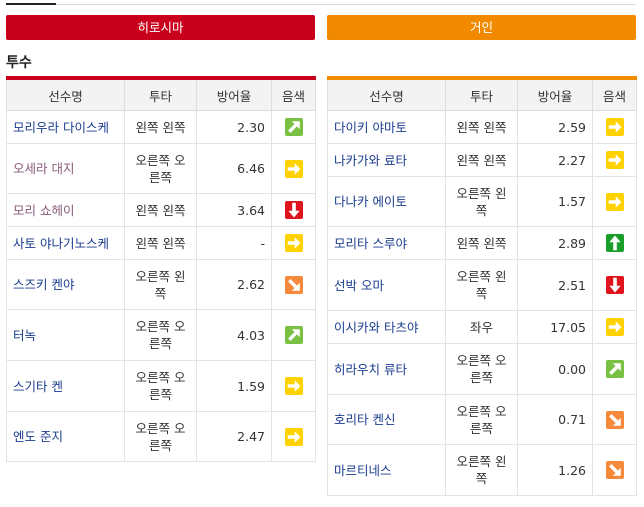 The width and height of the screenshot is (644, 507). What do you see at coordinates (65, 386) in the screenshot?
I see `player-name: 스기타 켄` at bounding box center [65, 386].